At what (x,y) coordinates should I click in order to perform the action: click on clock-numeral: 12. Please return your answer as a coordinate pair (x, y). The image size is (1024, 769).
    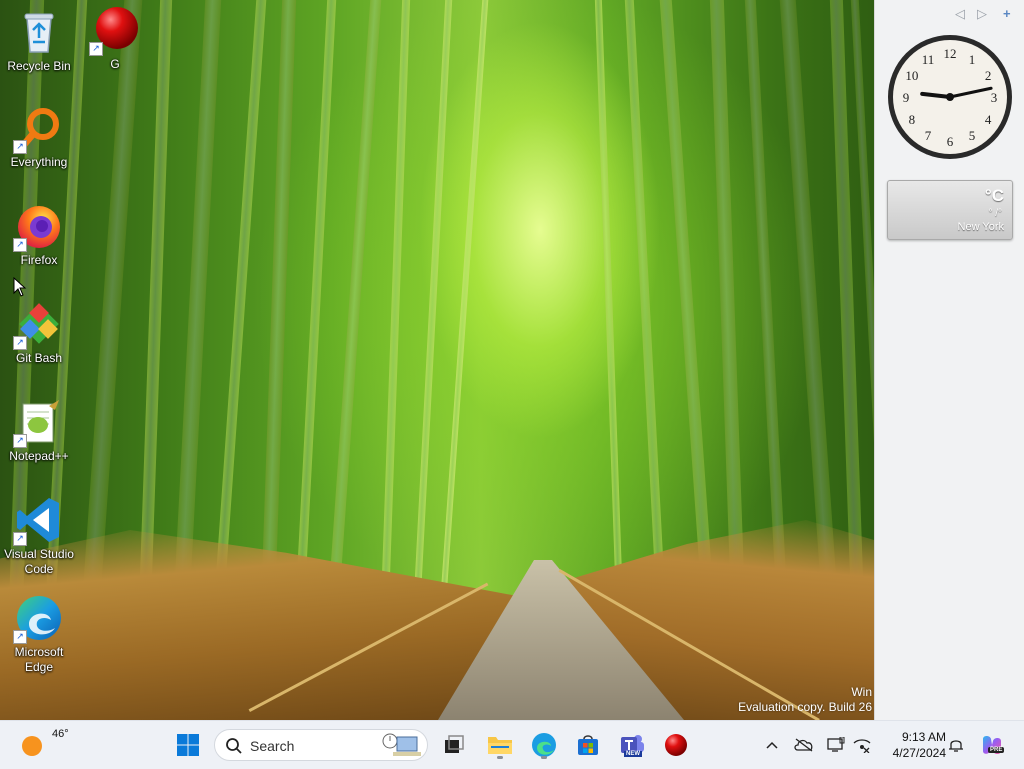
    Looking at the image, I should click on (950, 53).